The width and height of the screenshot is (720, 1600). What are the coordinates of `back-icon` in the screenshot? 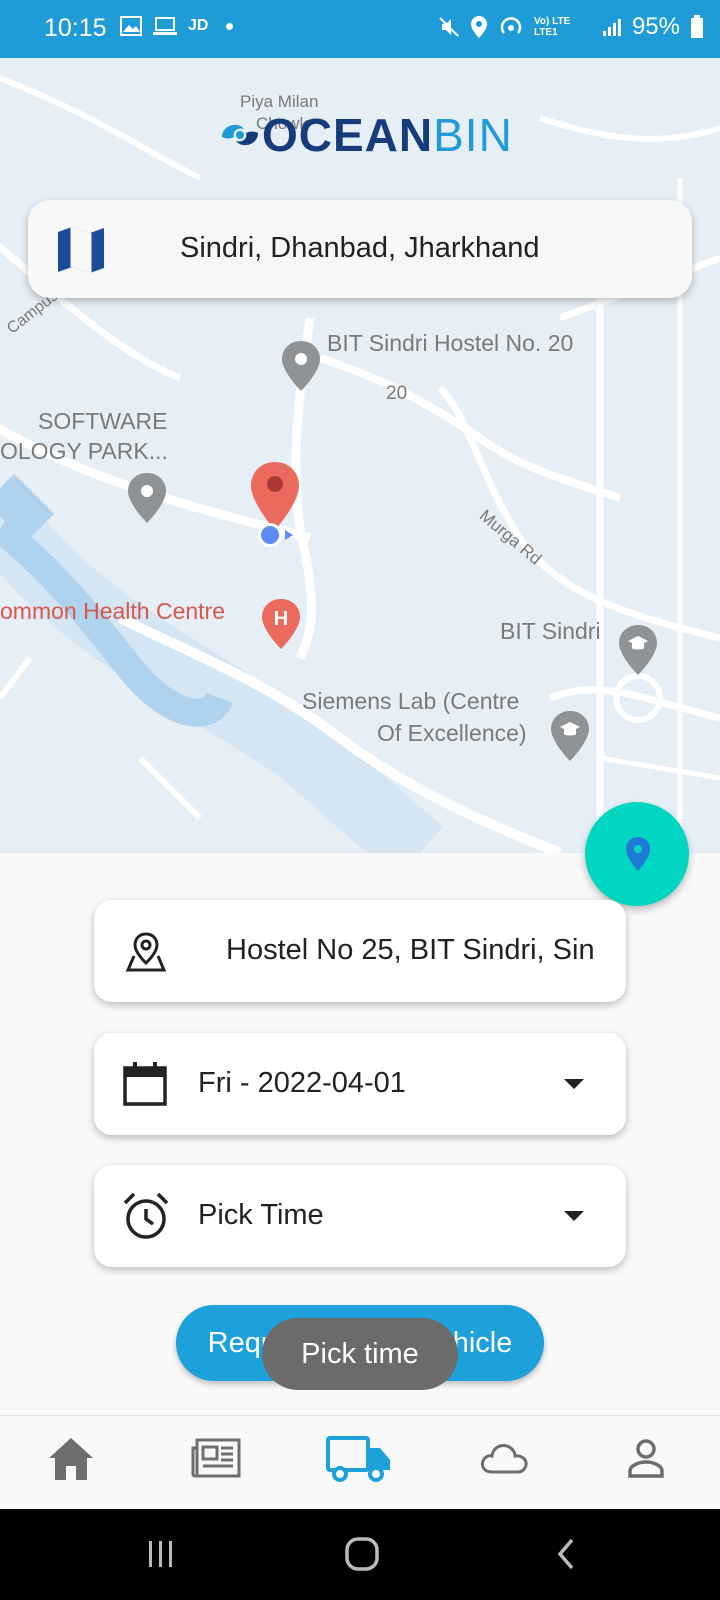 It's located at (566, 1554).